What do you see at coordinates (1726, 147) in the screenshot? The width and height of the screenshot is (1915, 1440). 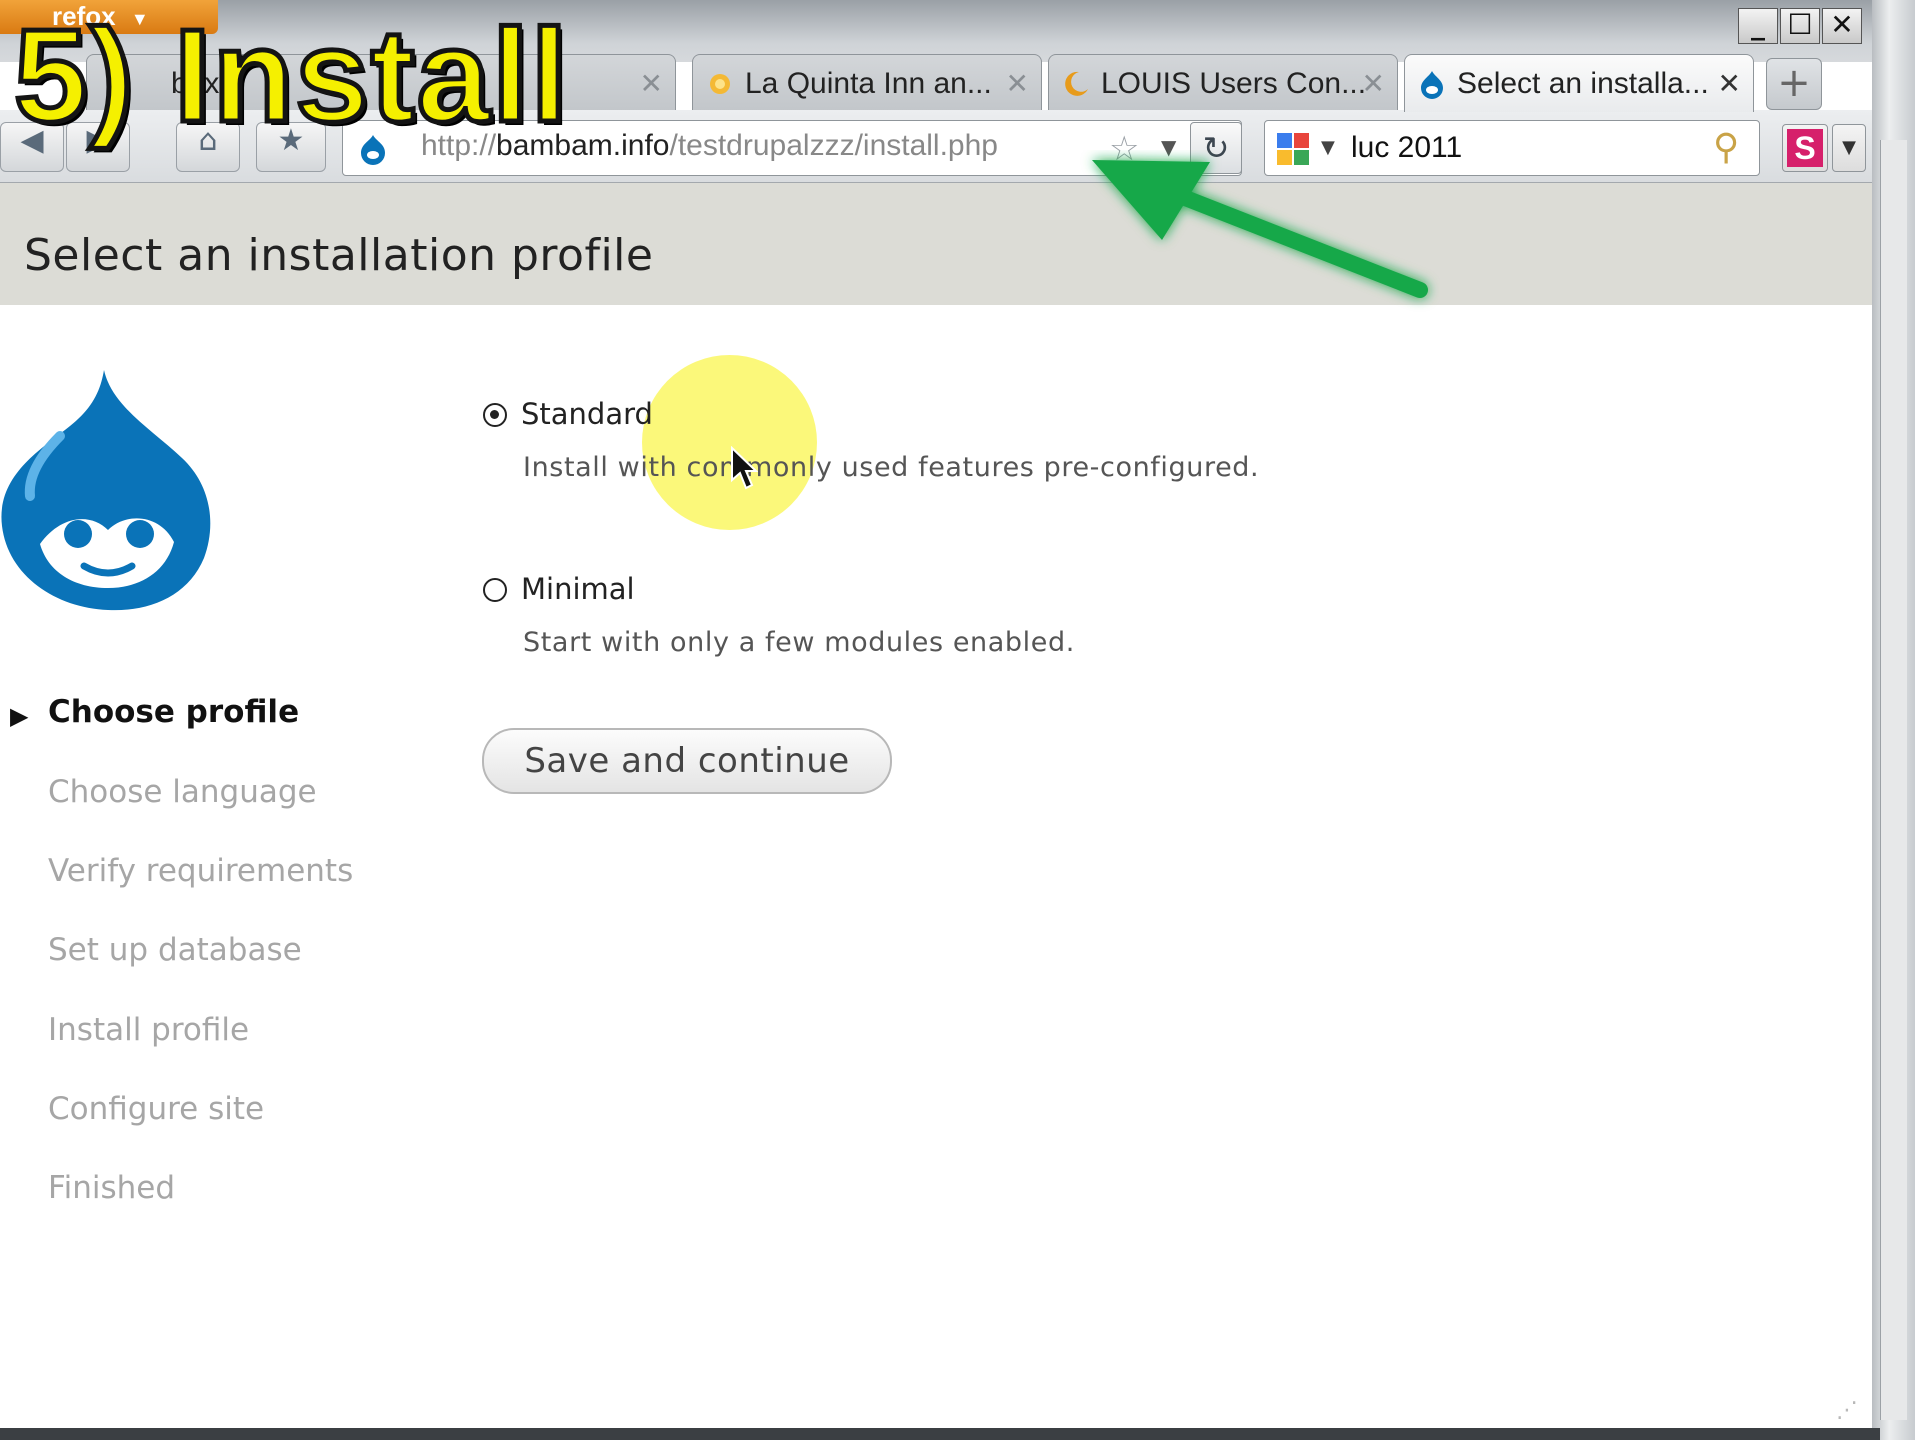 I see `search-icon: ⚲` at bounding box center [1726, 147].